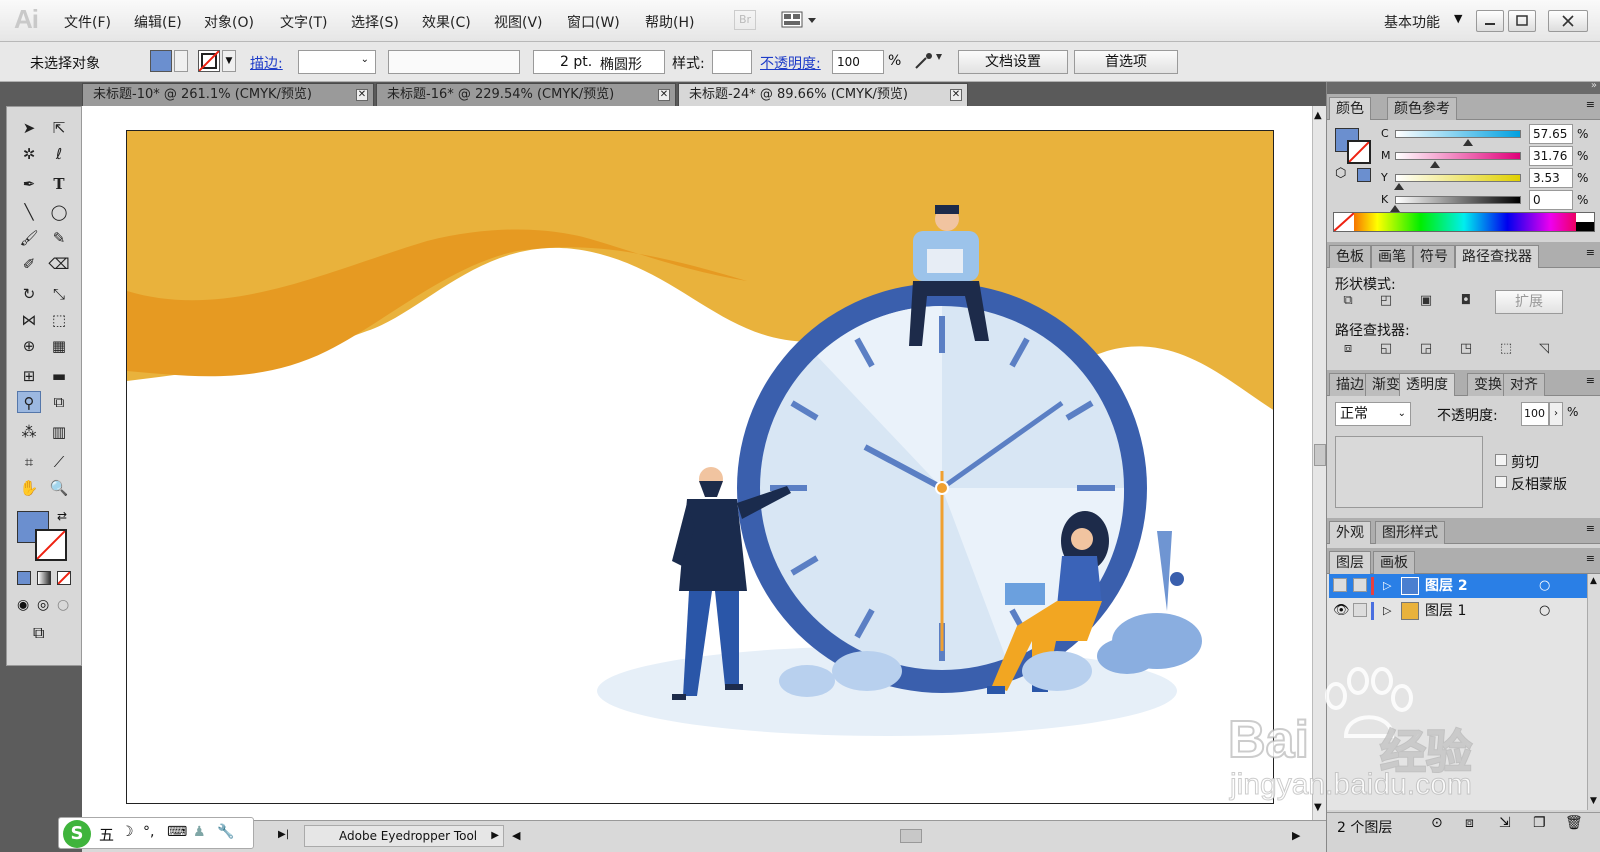 This screenshot has width=1600, height=852. I want to click on color-spectrum, so click(1464, 222).